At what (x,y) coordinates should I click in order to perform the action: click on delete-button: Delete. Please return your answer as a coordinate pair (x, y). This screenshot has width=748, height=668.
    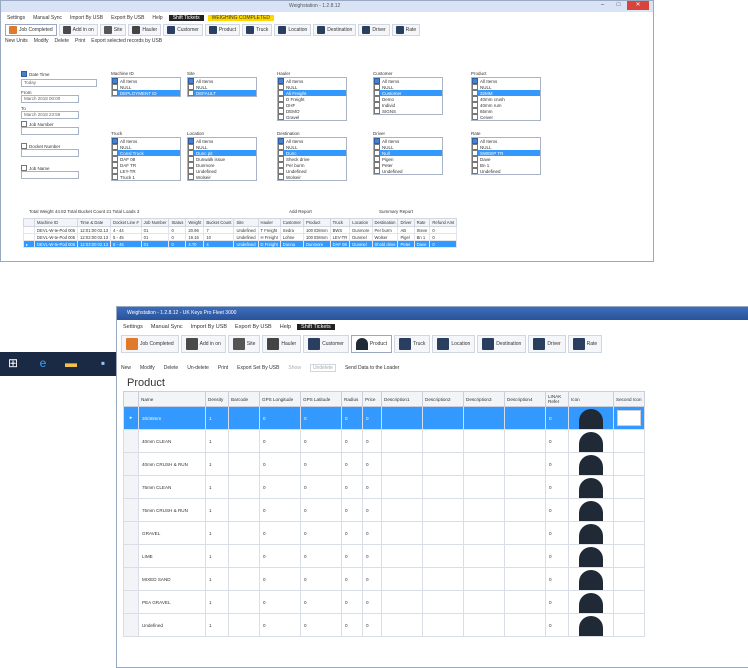
    Looking at the image, I should click on (62, 41).